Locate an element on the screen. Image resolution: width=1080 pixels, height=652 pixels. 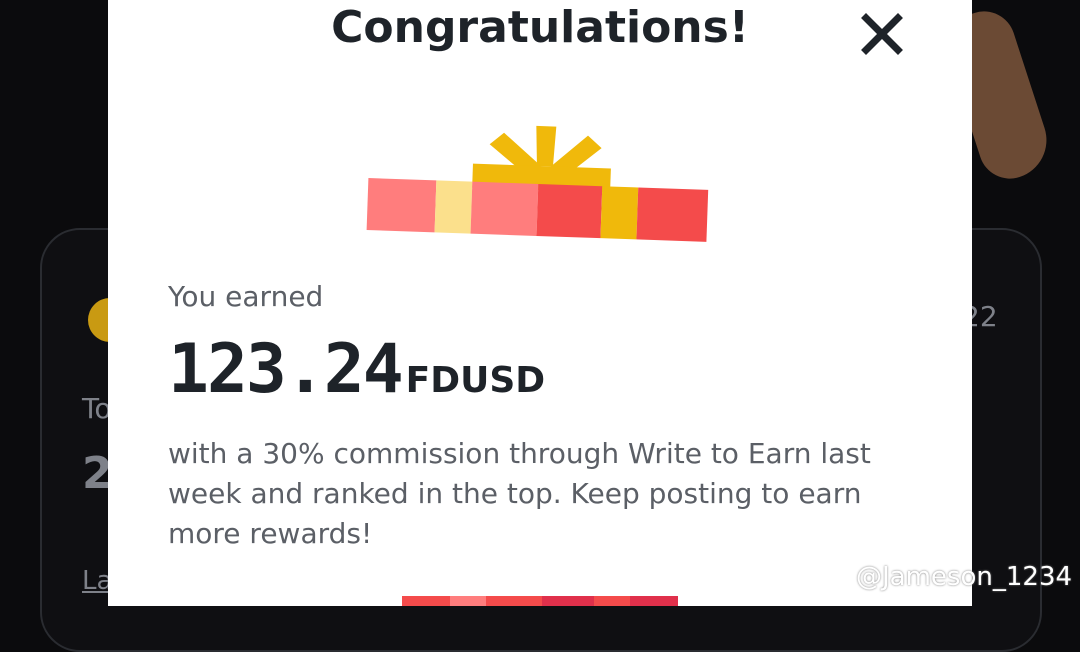
watermark: @Jameson_1234 is located at coordinates (949, 577).